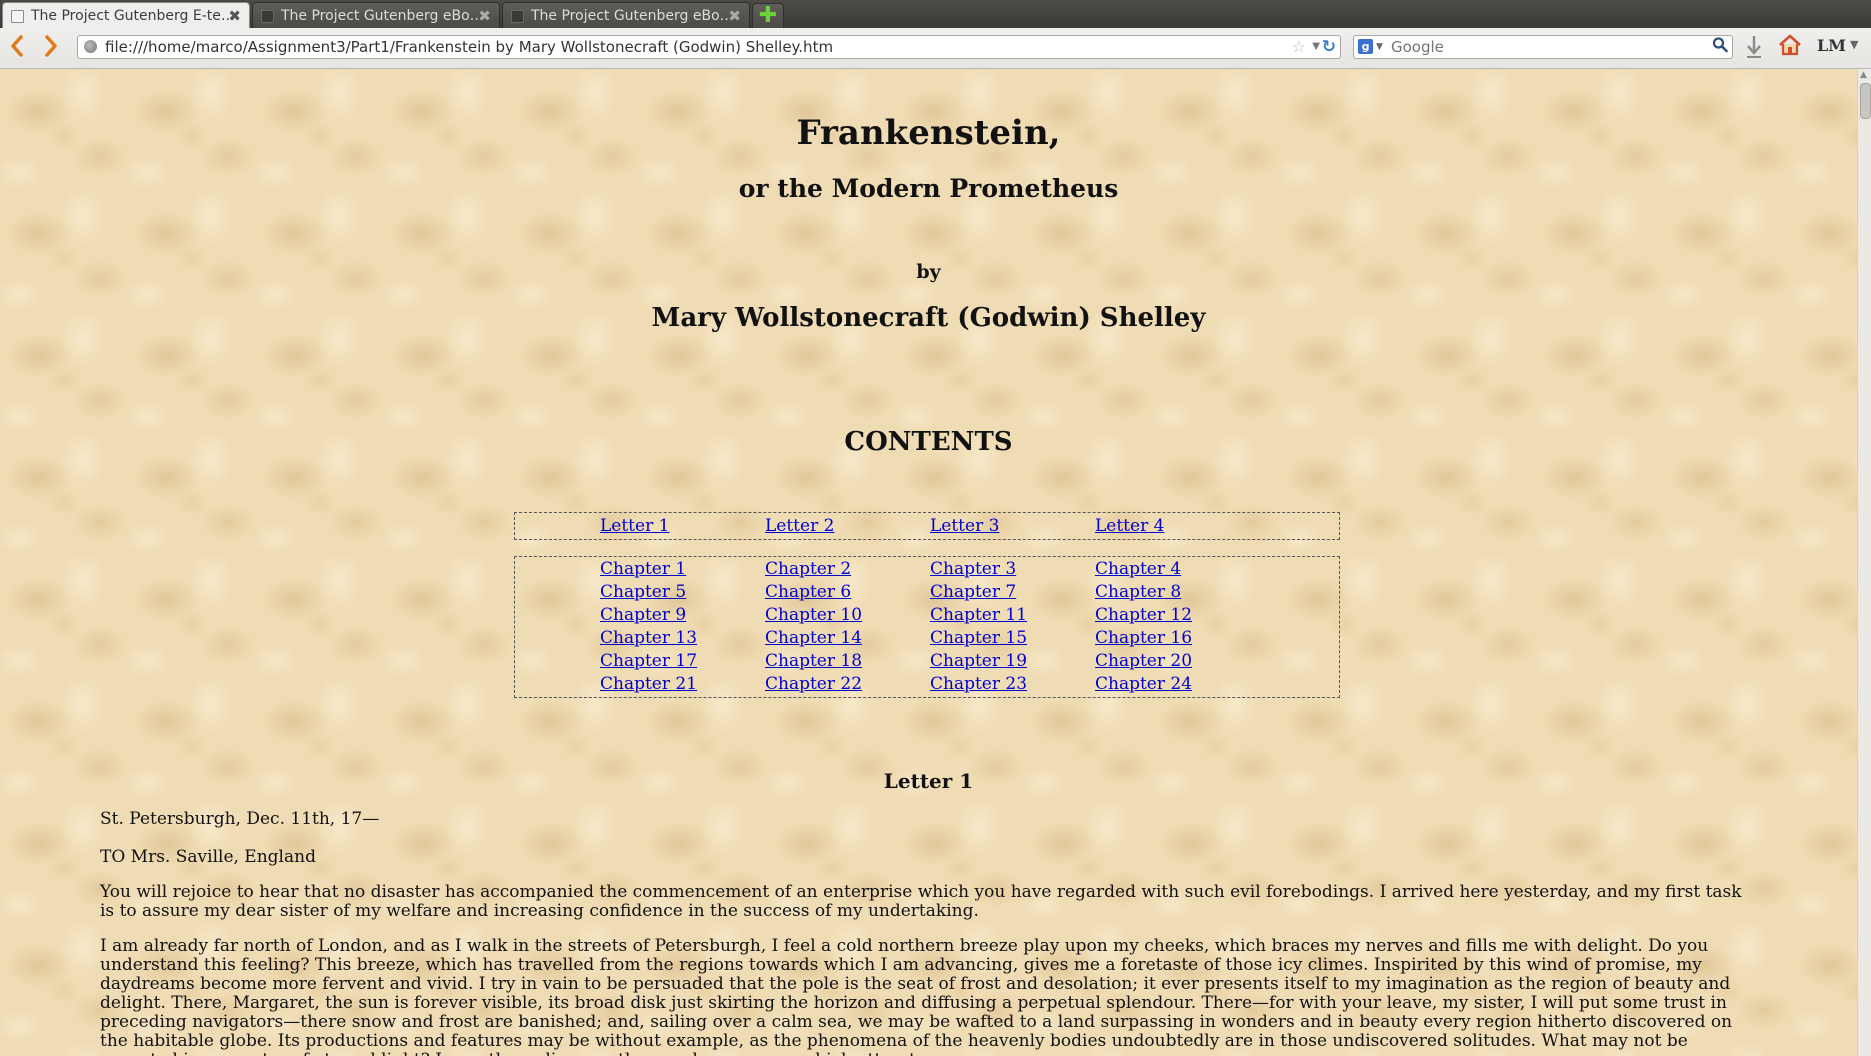 The image size is (1871, 1056). I want to click on toc-link-letter-1: Letter 1, so click(634, 526).